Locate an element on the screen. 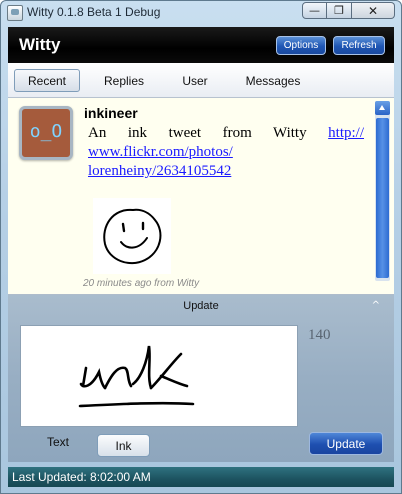 The width and height of the screenshot is (402, 494). minimize-button: — is located at coordinates (314, 10).